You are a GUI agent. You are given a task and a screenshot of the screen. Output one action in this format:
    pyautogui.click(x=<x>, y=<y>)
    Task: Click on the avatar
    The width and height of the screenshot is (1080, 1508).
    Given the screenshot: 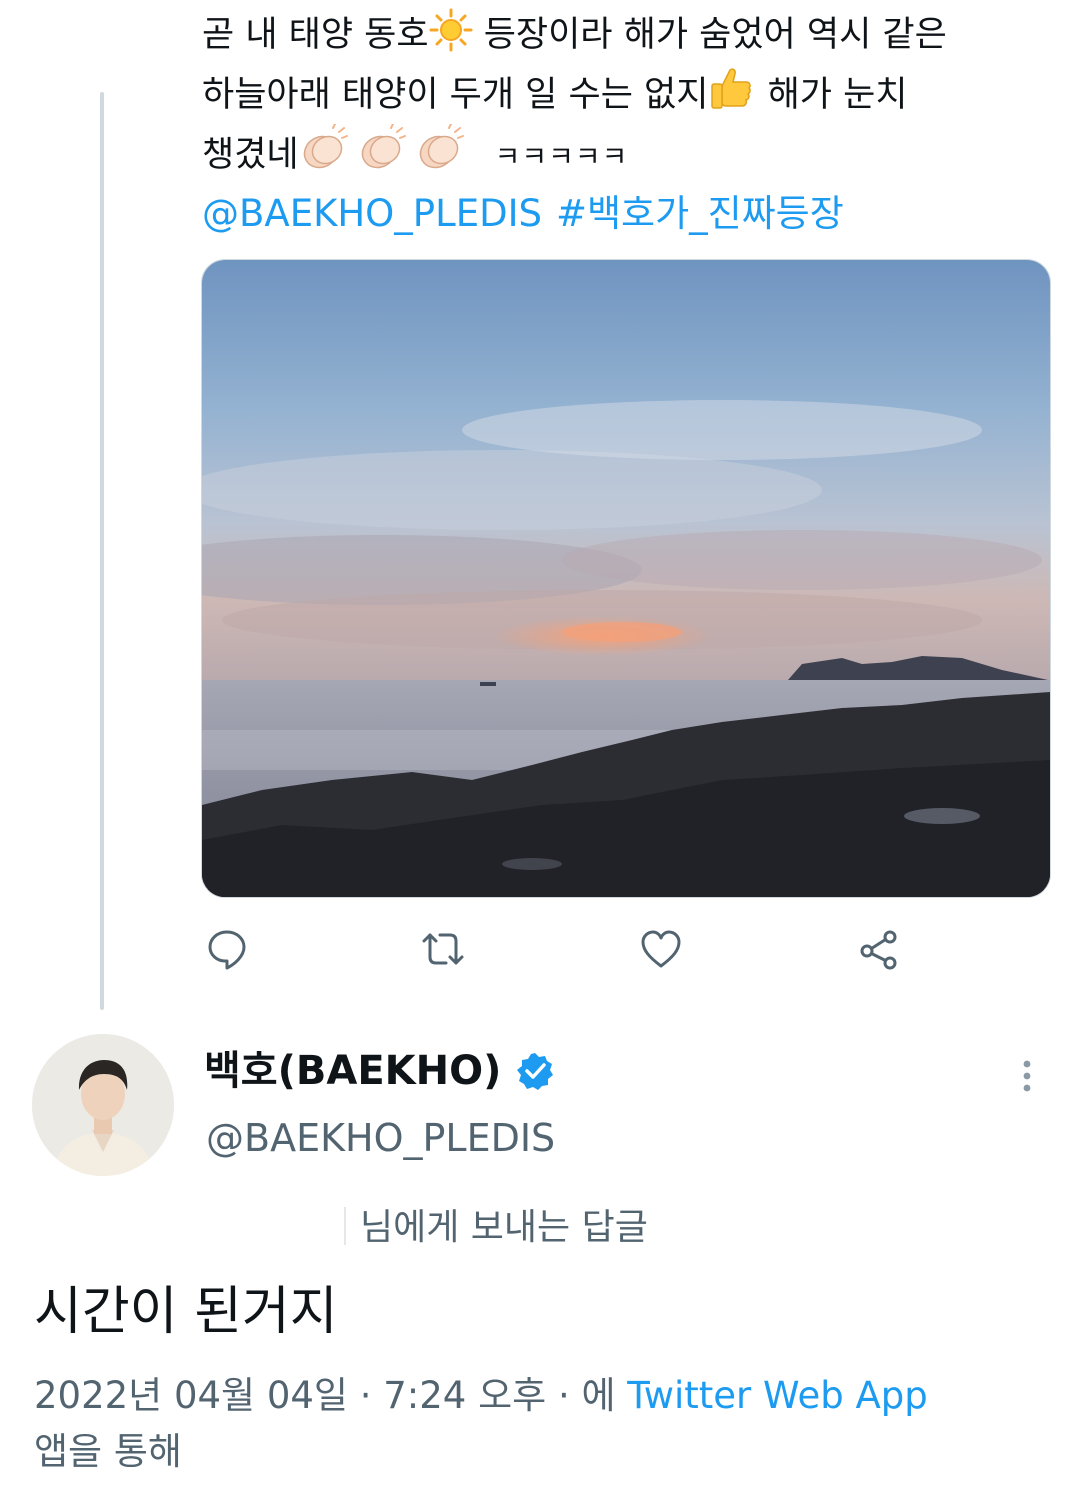 What is the action you would take?
    pyautogui.click(x=103, y=1105)
    